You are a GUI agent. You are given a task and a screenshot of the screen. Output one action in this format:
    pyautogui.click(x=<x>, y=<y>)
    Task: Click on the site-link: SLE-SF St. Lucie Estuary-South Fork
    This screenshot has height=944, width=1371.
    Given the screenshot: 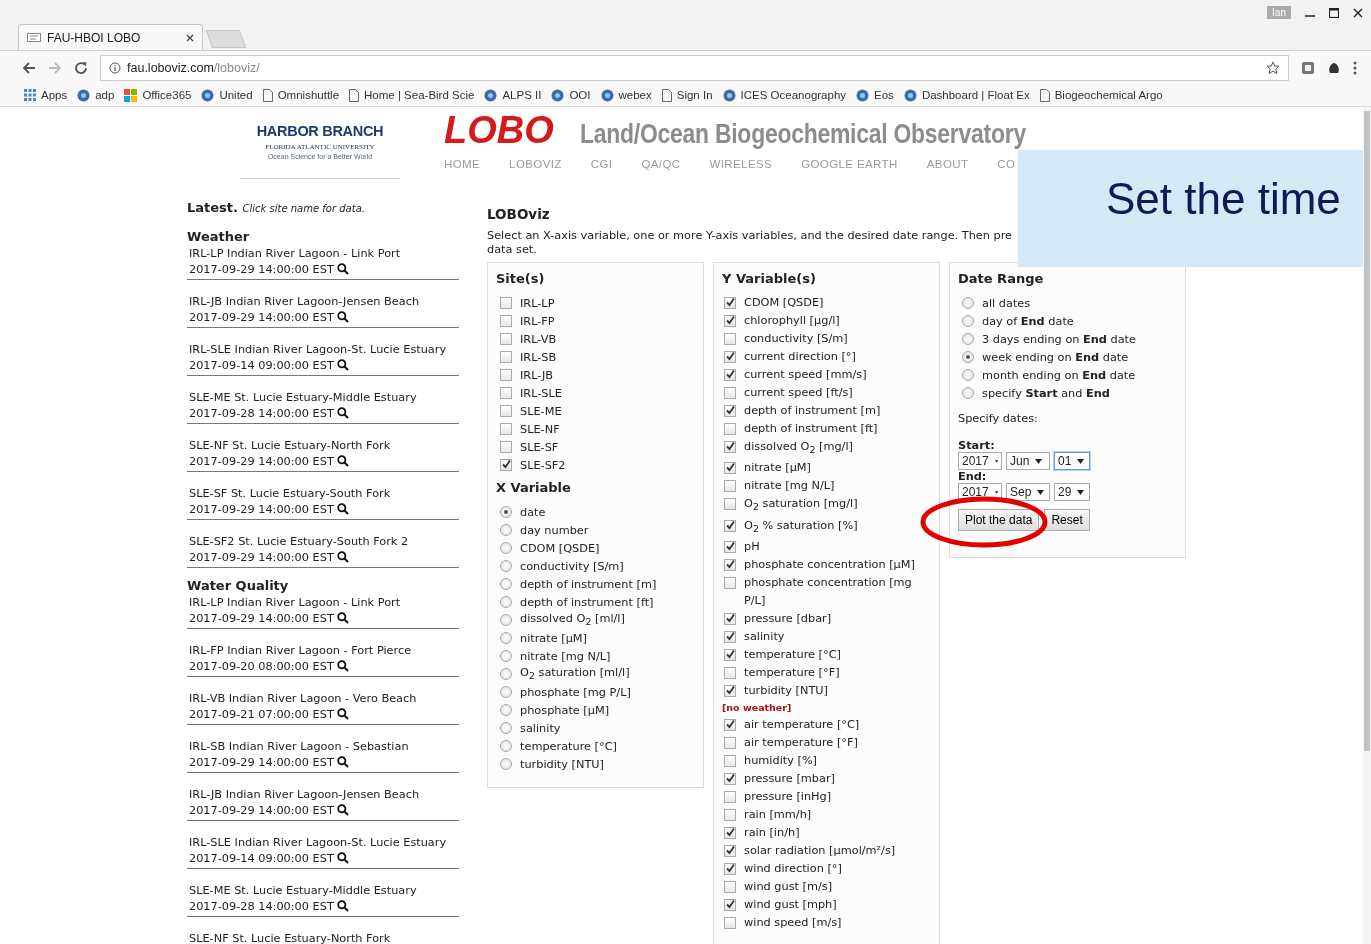 What is the action you would take?
    pyautogui.click(x=324, y=494)
    